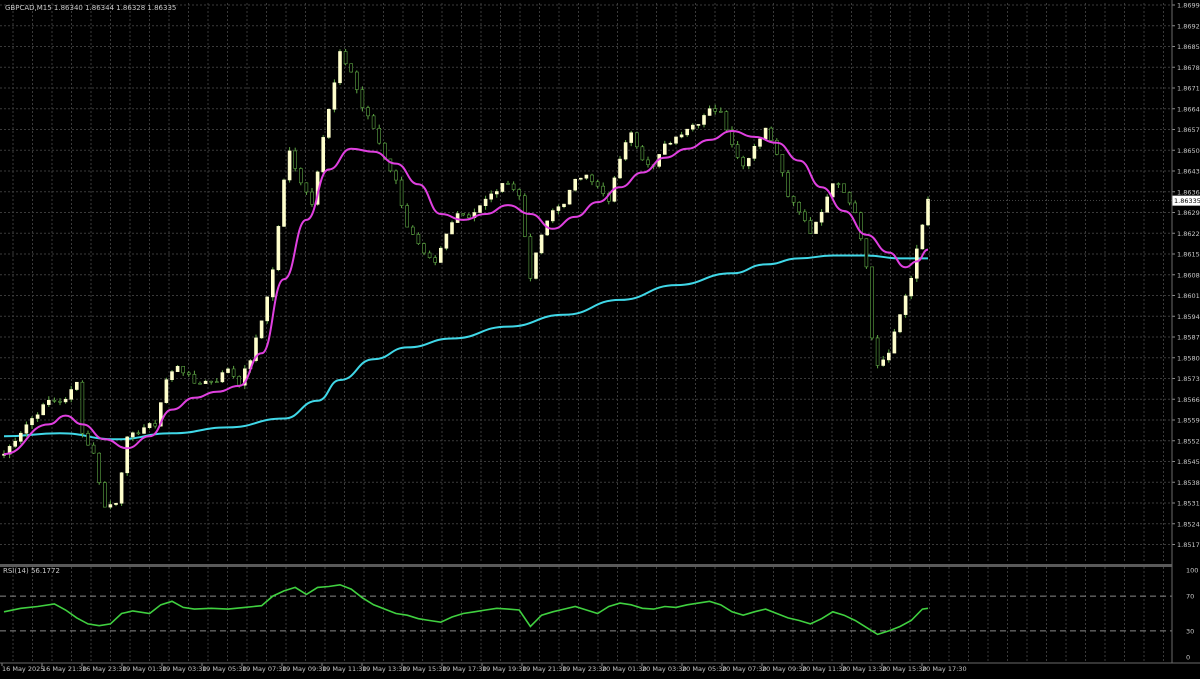 The width and height of the screenshot is (1200, 679). Describe the element at coordinates (586, 565) in the screenshot. I see `panel-separator` at that location.